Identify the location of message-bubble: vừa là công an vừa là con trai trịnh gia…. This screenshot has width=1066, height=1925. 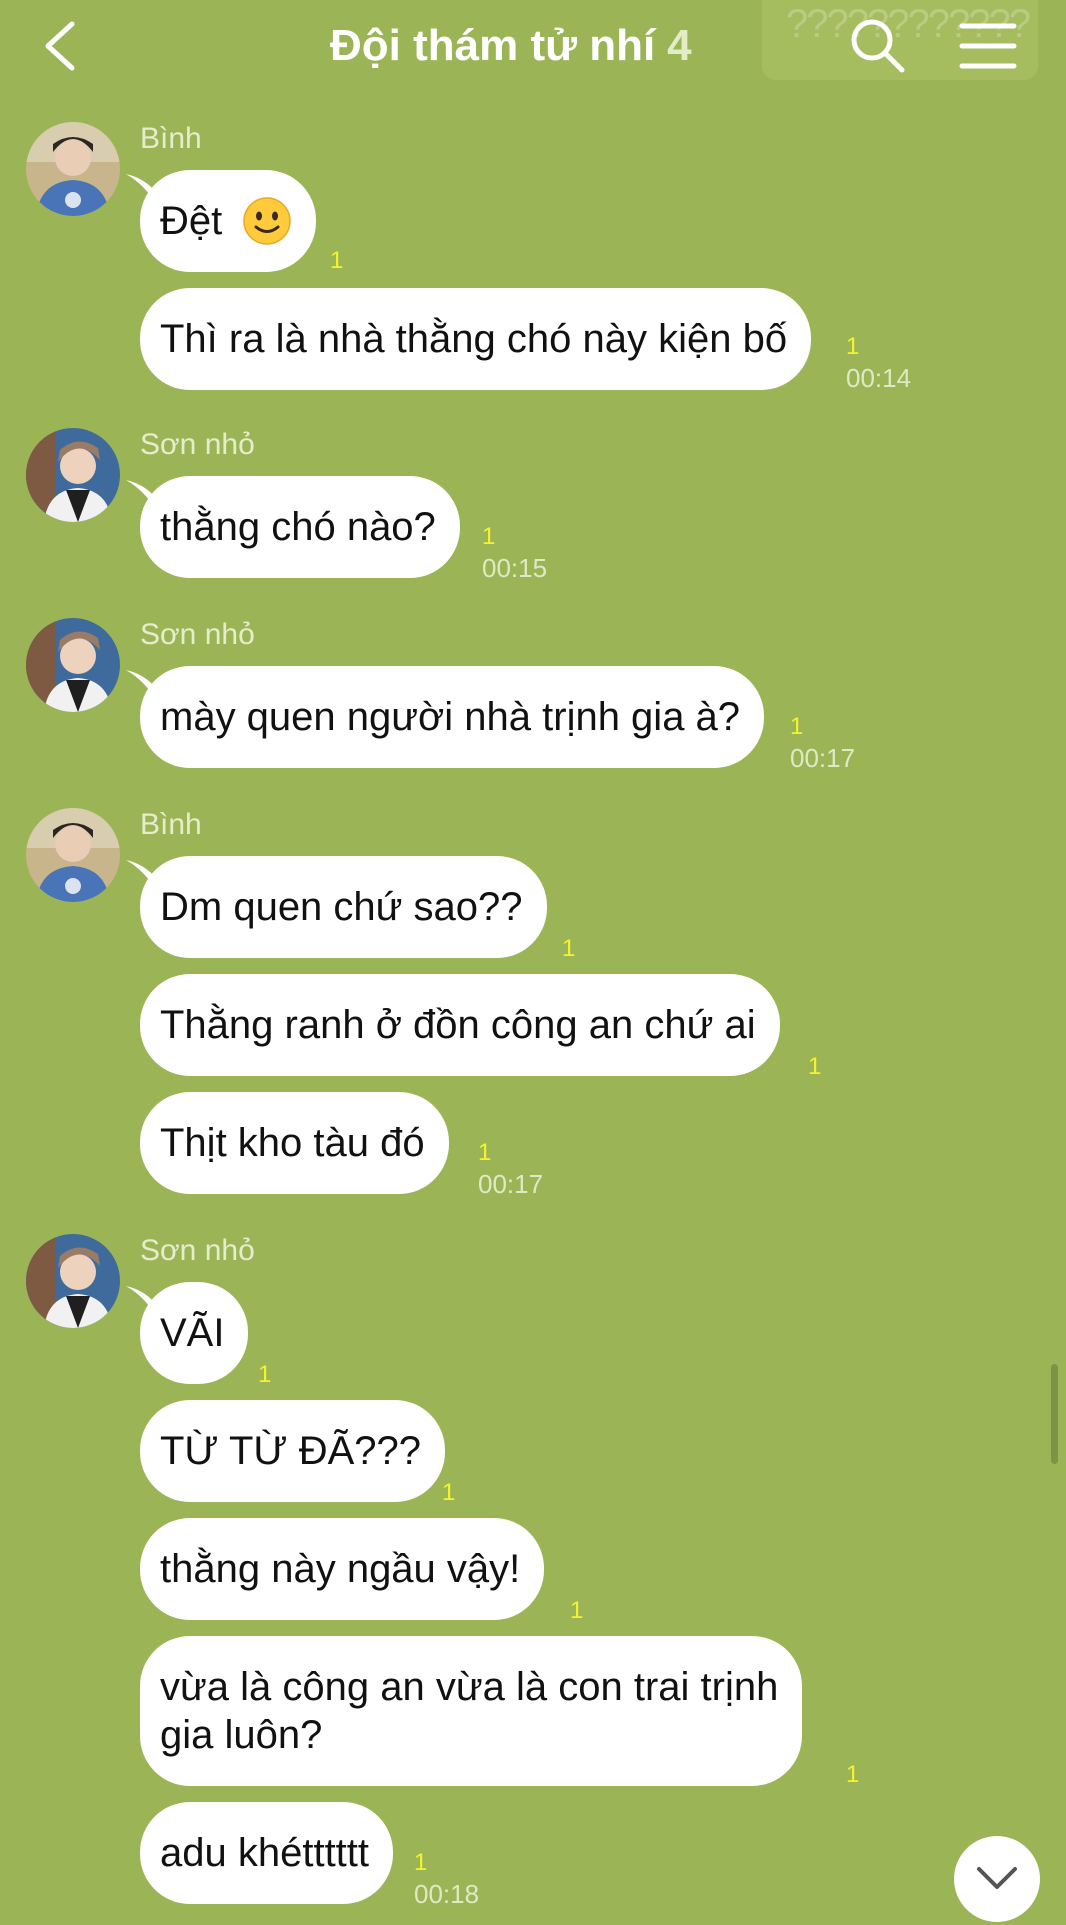
(471, 1711).